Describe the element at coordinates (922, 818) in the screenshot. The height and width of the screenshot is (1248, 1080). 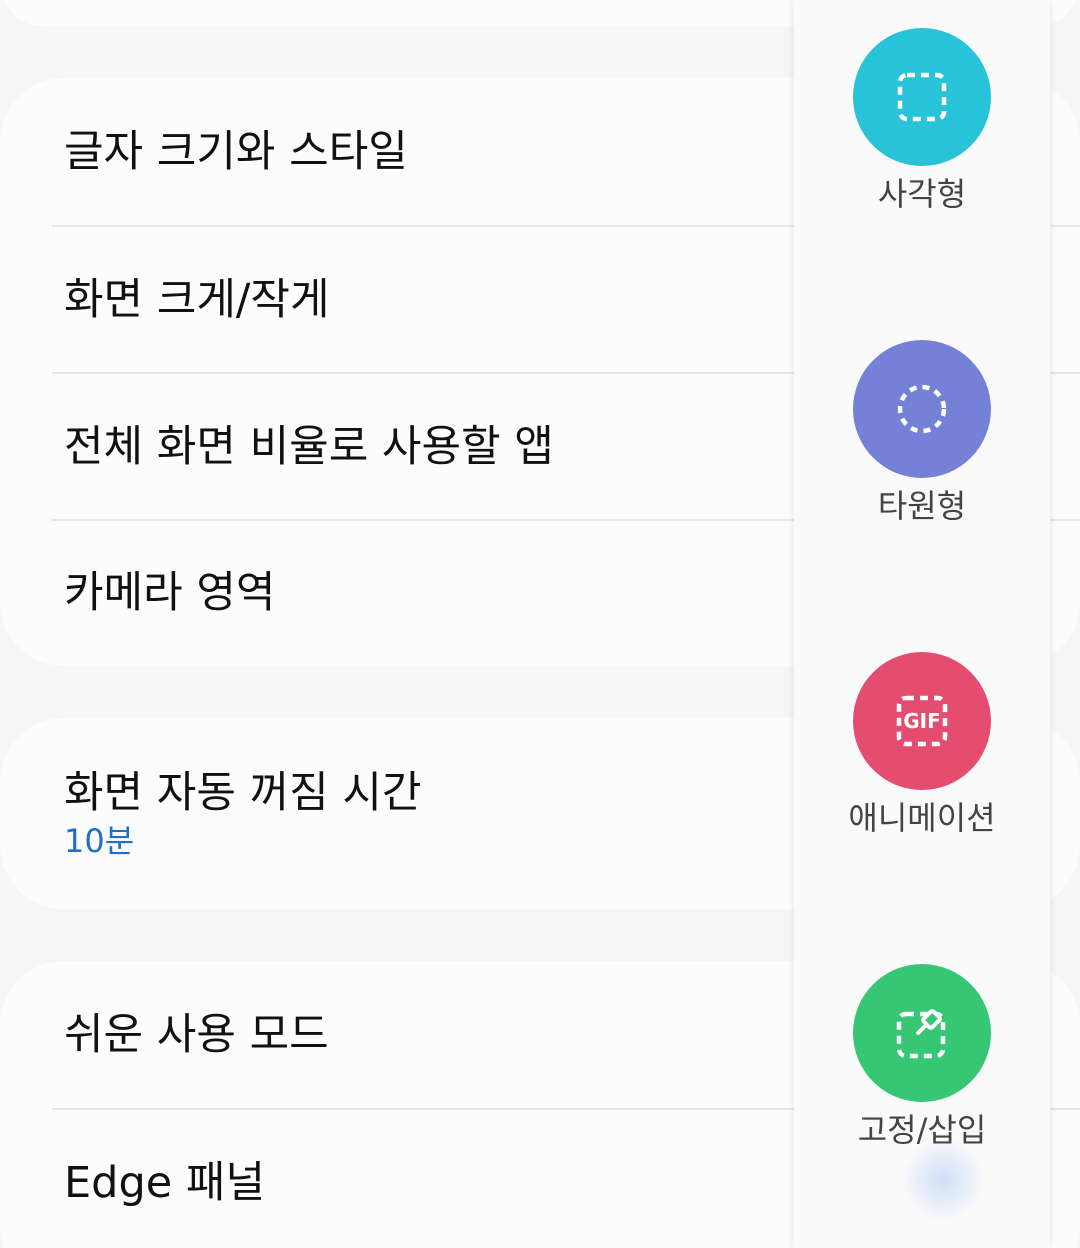
I see `tool-label: 애니메이션` at that location.